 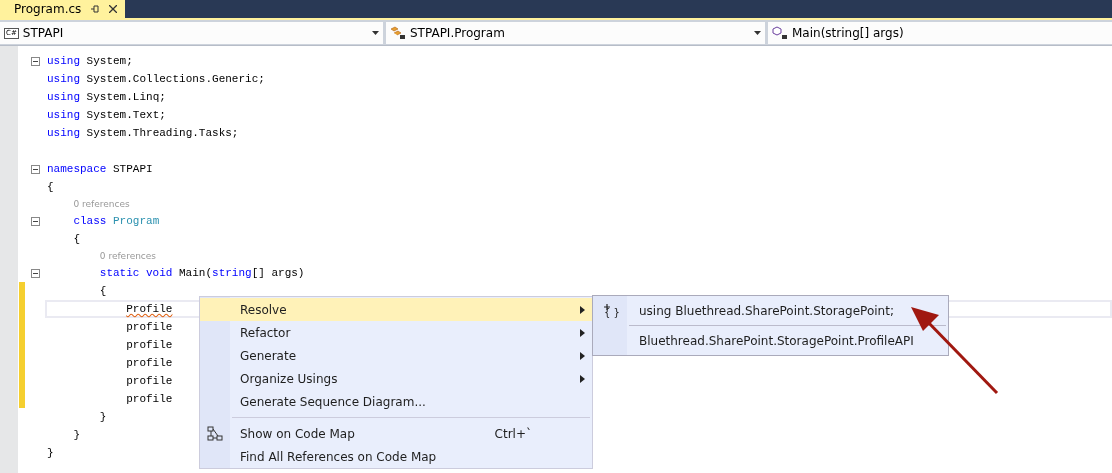 I want to click on close-icon, so click(x=113, y=9).